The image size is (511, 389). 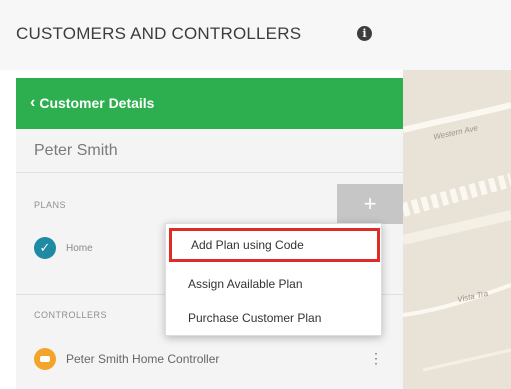 I want to click on add-plan-button: +, so click(x=370, y=204).